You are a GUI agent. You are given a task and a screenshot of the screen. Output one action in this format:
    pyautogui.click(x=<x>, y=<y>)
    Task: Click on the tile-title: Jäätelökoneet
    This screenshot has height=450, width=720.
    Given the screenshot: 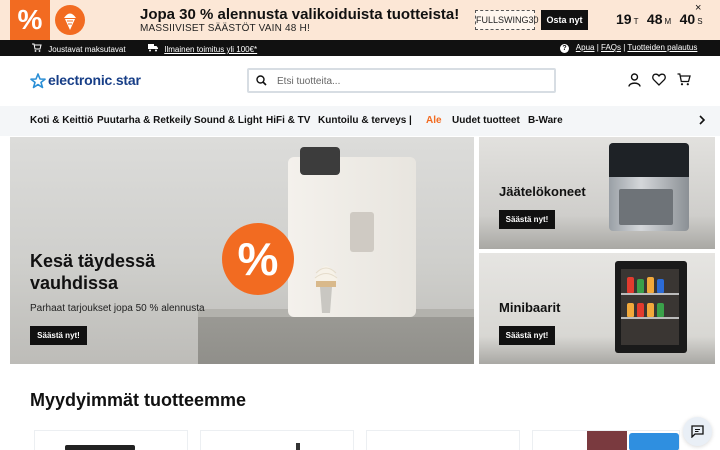 What is the action you would take?
    pyautogui.click(x=542, y=191)
    